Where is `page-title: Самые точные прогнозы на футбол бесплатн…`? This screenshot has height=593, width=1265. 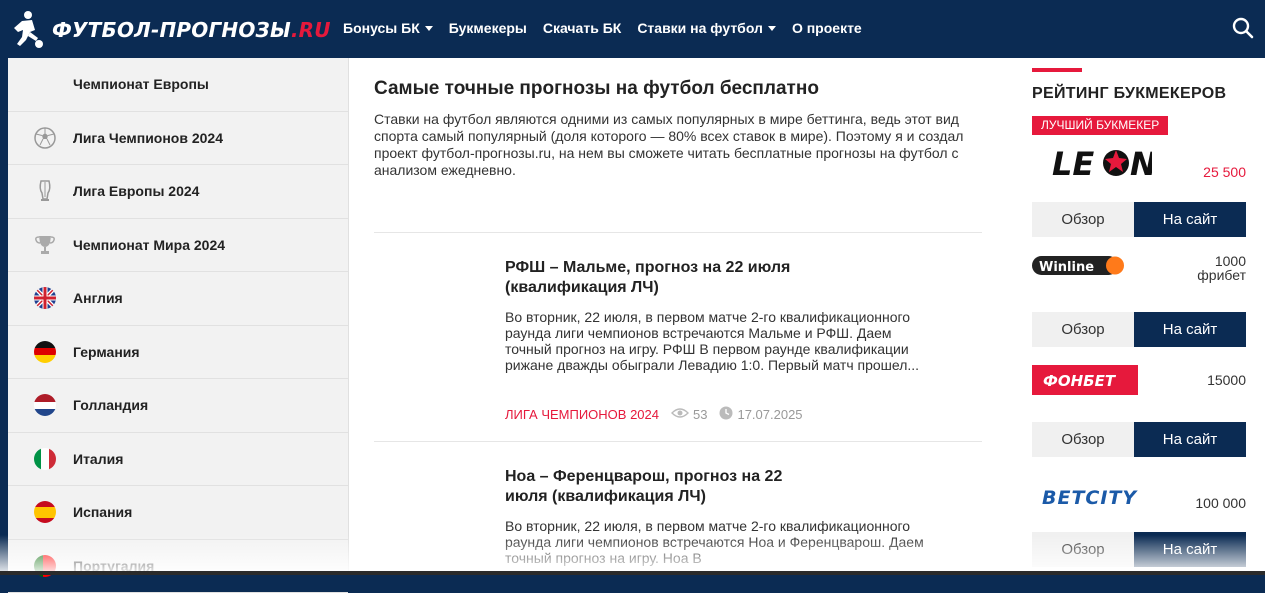
page-title: Самые точные прогнозы на футбол бесплатн… is located at coordinates (596, 89).